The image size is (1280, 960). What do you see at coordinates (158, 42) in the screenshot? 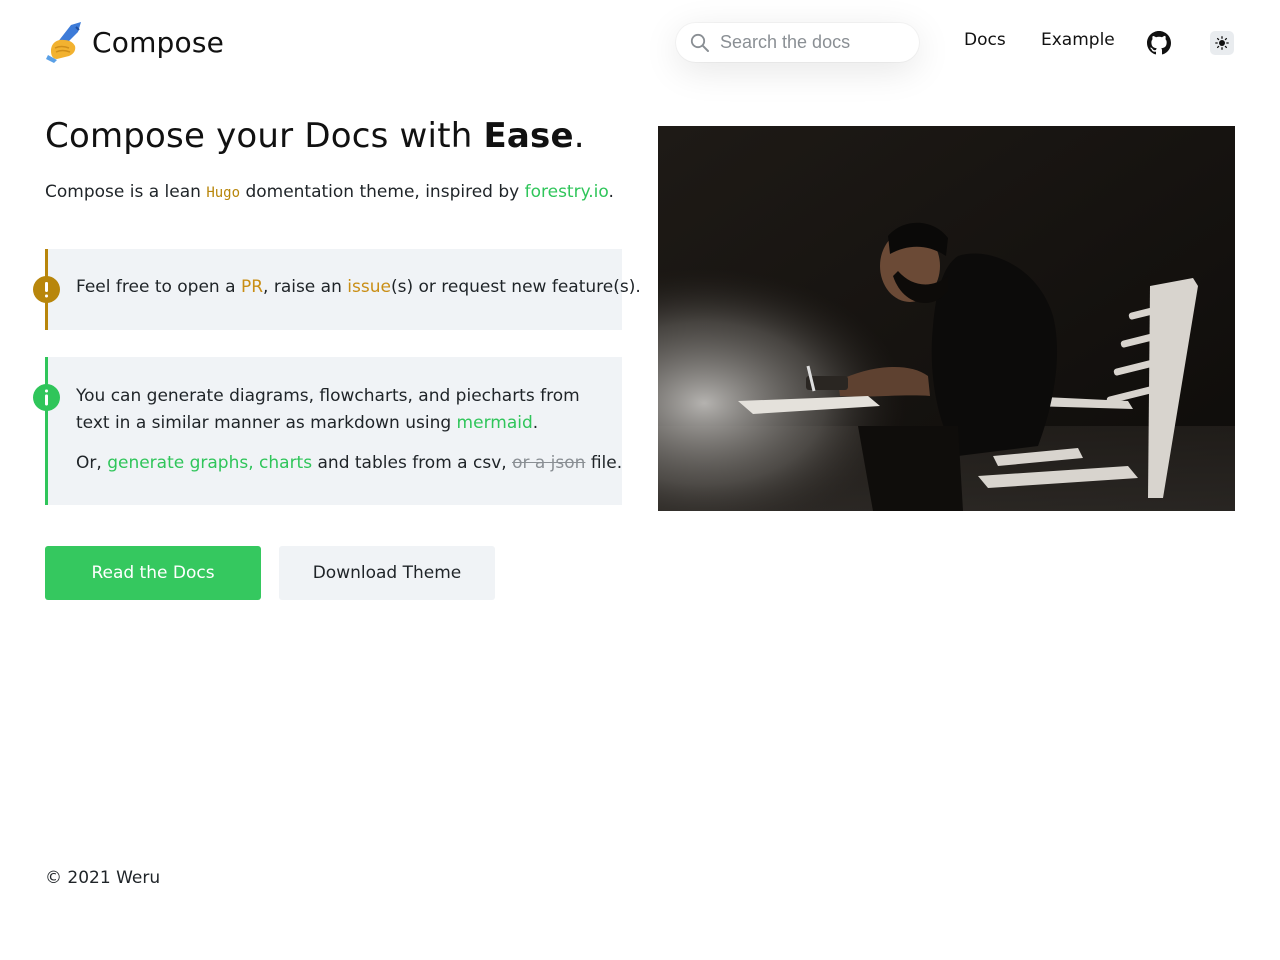
I see `brand-name: Compose` at bounding box center [158, 42].